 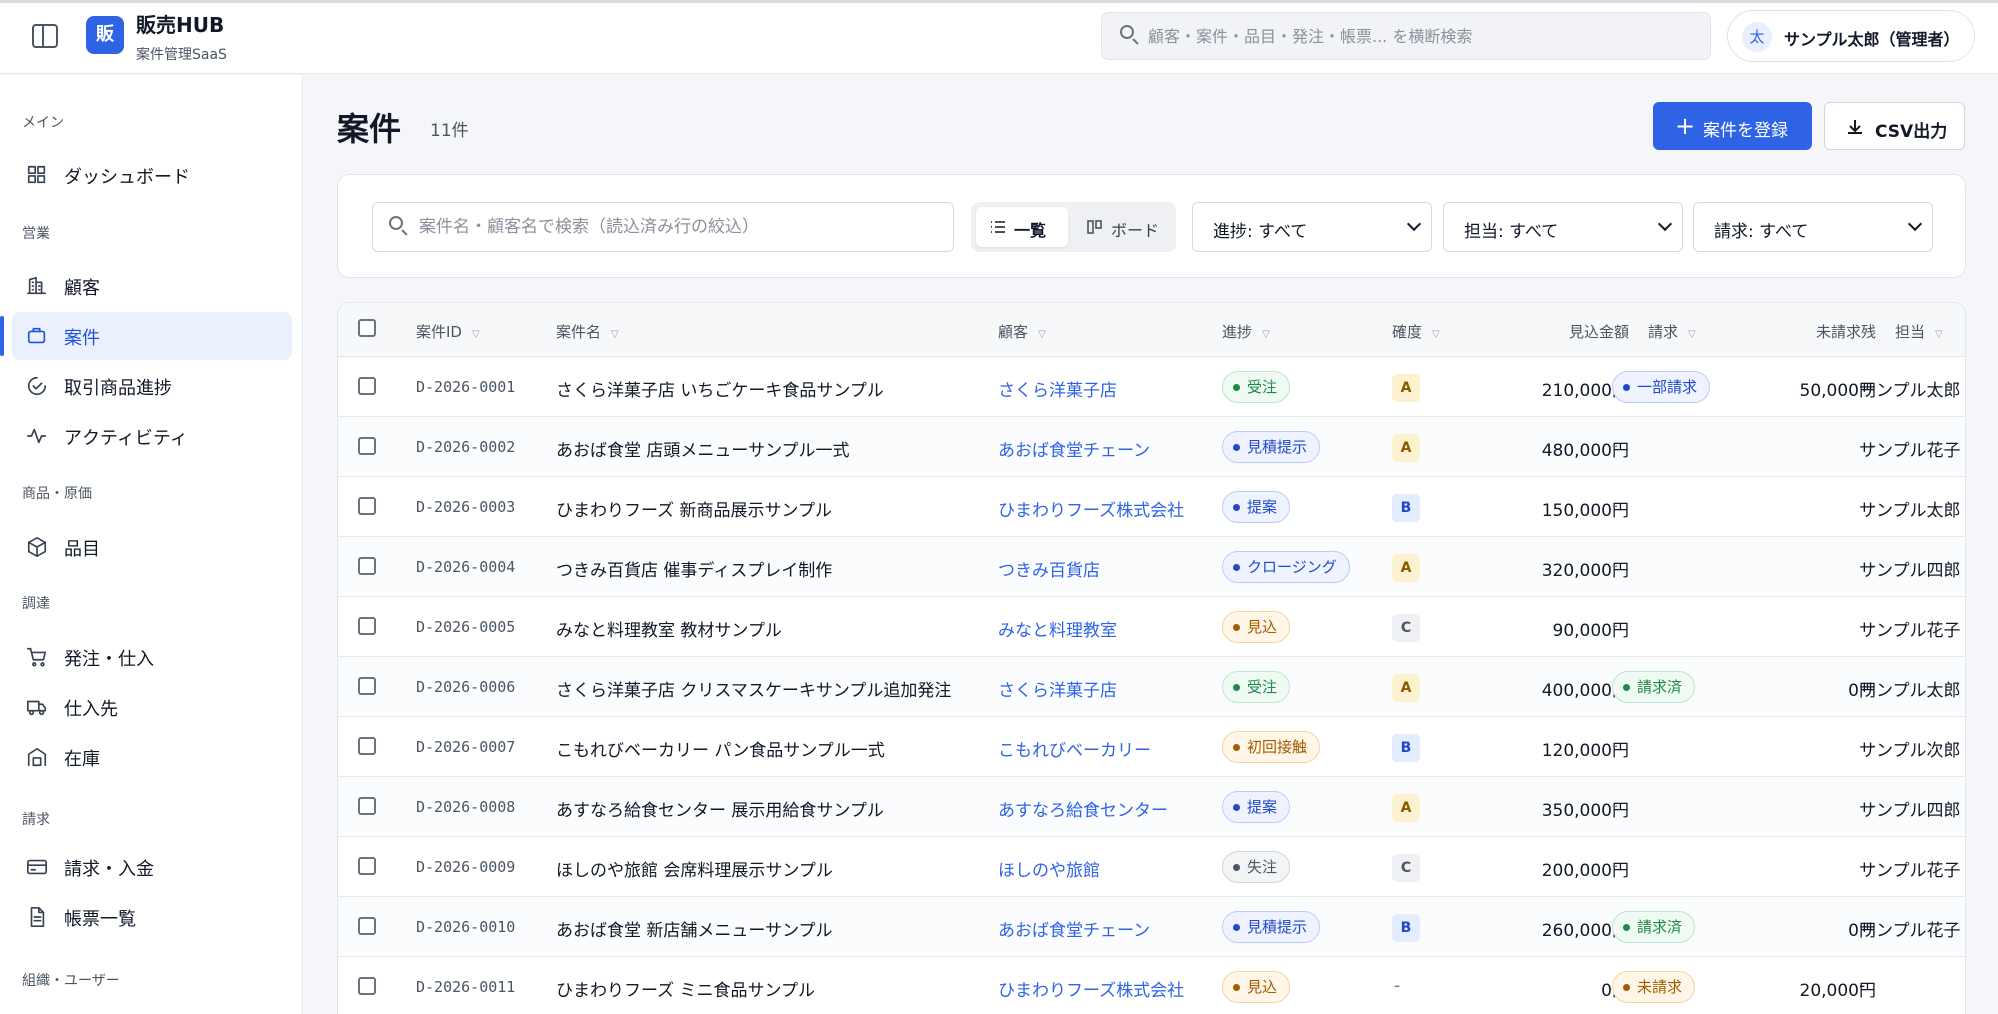 I want to click on table-header: 案件ID ▽ 案件名 ▽ 顧客 ▽ 進捗 ▽ 確度 ▽ 見込金額 請求 ▽ 未請求残 担当 ▽, so click(x=1151, y=330).